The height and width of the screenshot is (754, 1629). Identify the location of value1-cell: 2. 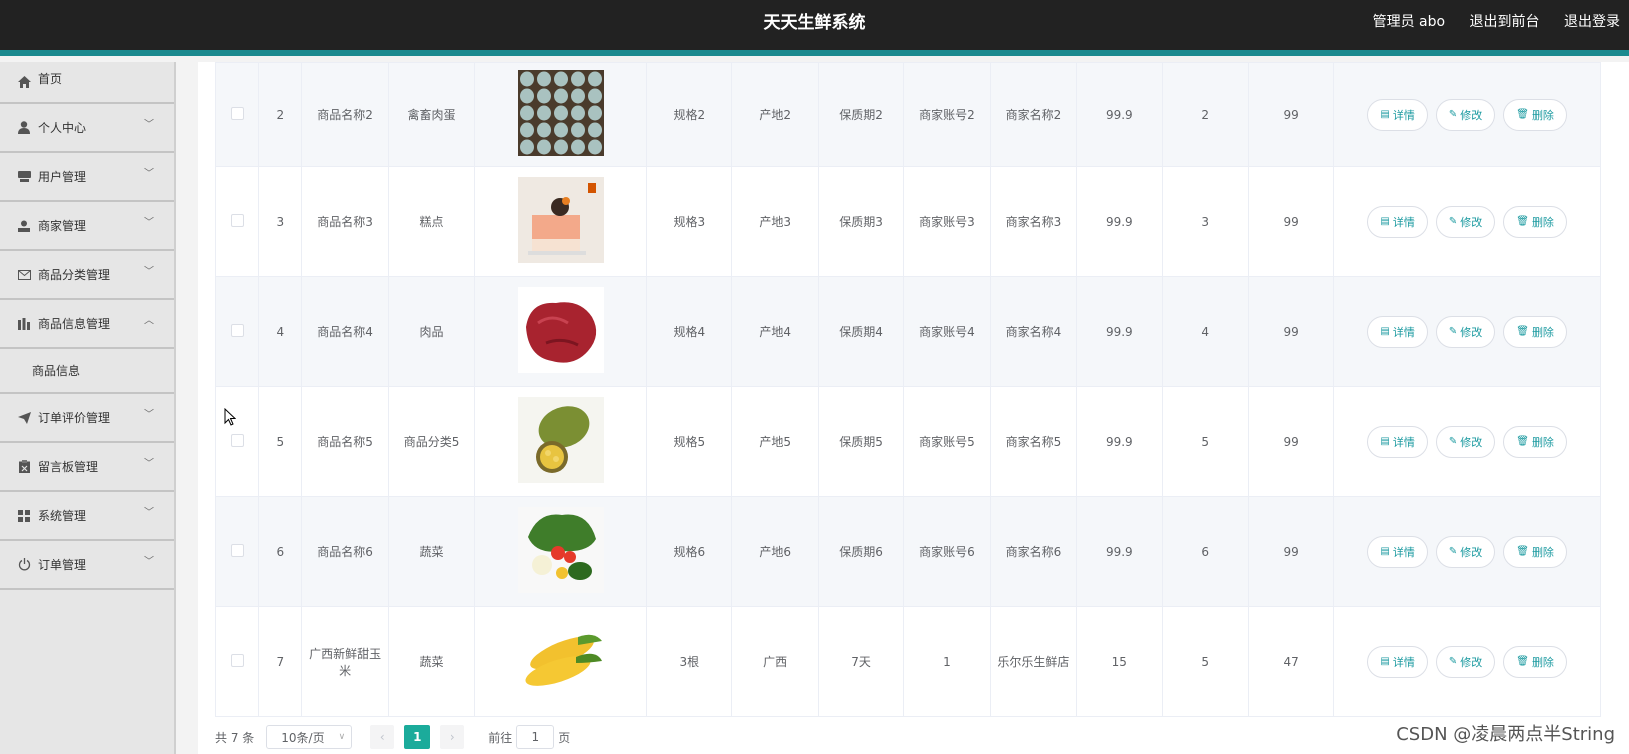
(1205, 114).